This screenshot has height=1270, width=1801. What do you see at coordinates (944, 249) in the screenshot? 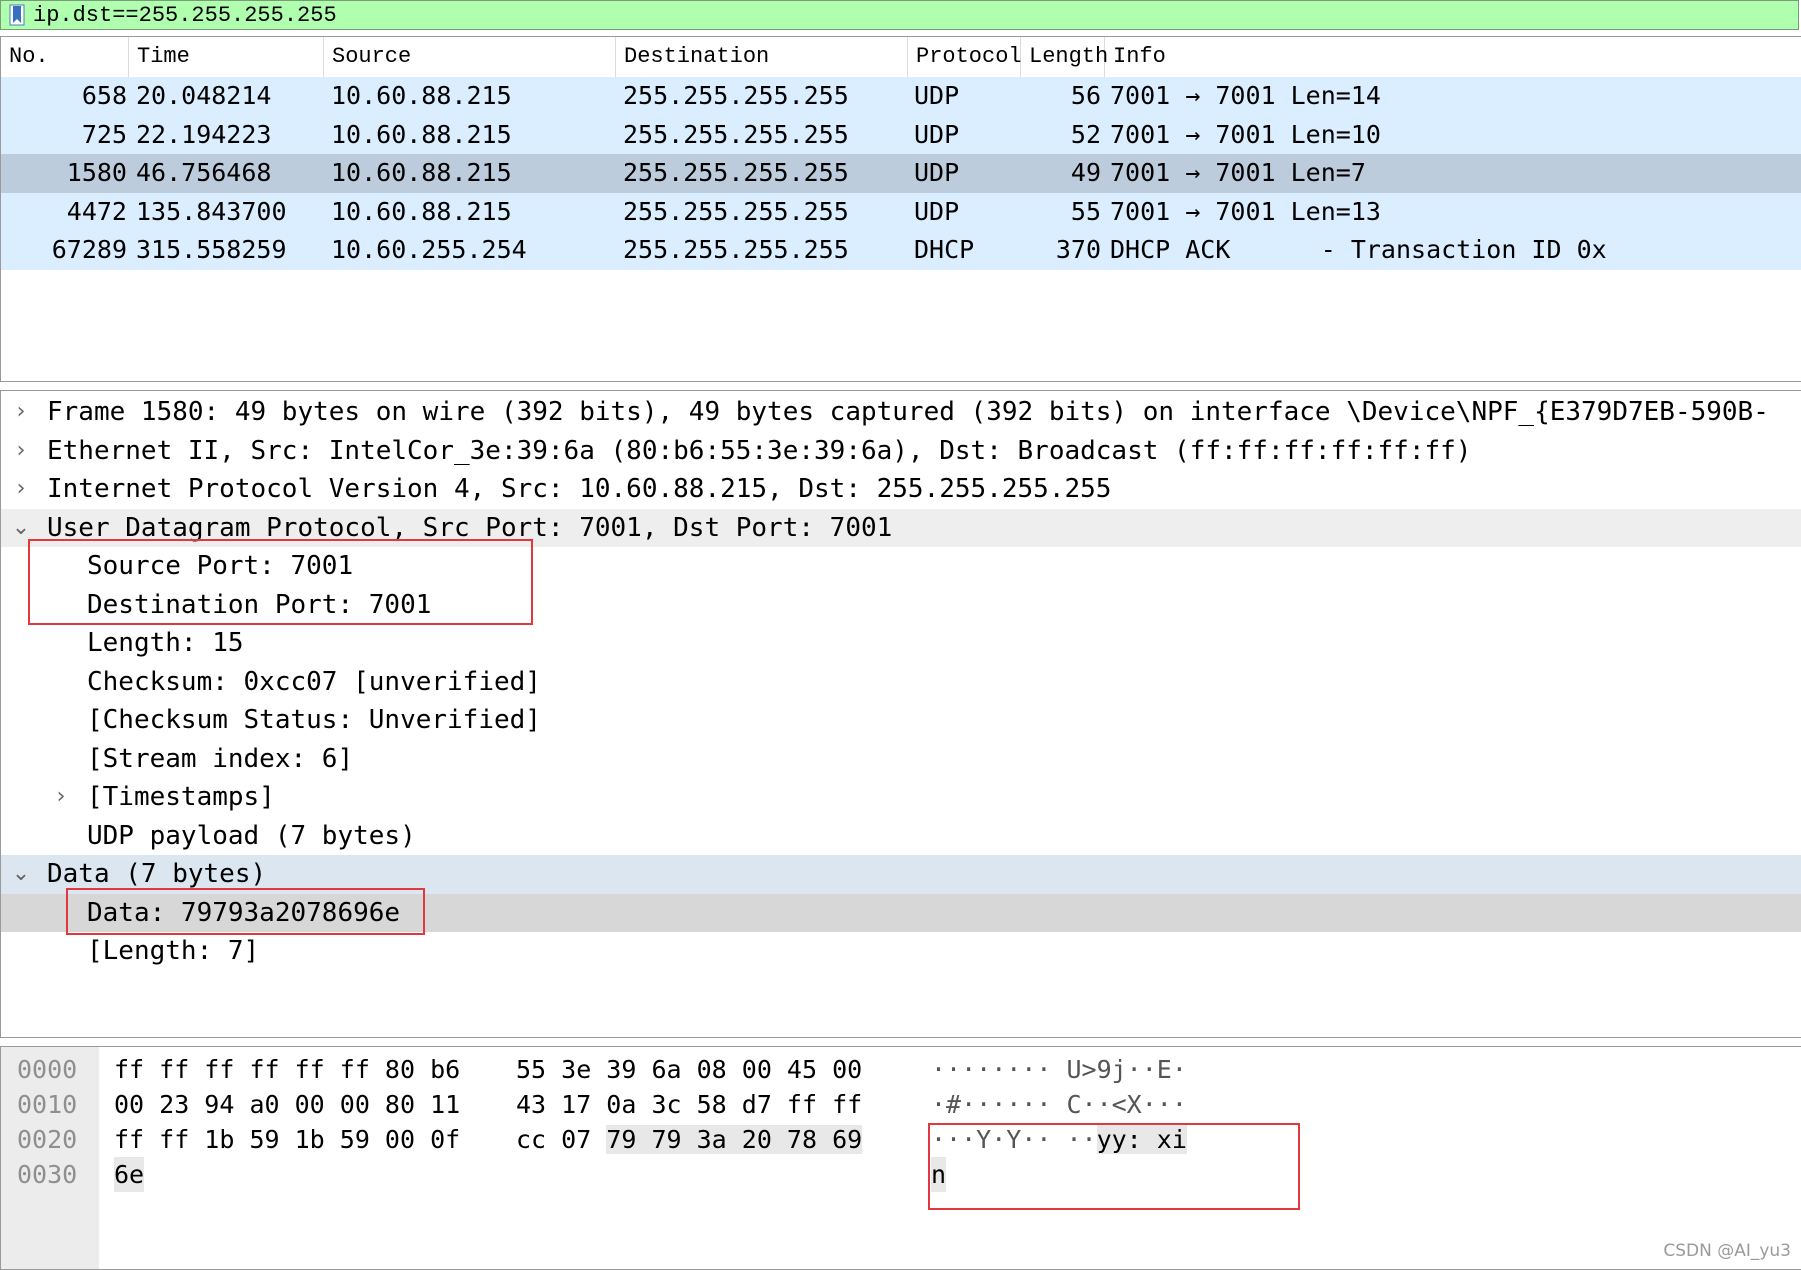
I see `packet-protocol: DHCP` at bounding box center [944, 249].